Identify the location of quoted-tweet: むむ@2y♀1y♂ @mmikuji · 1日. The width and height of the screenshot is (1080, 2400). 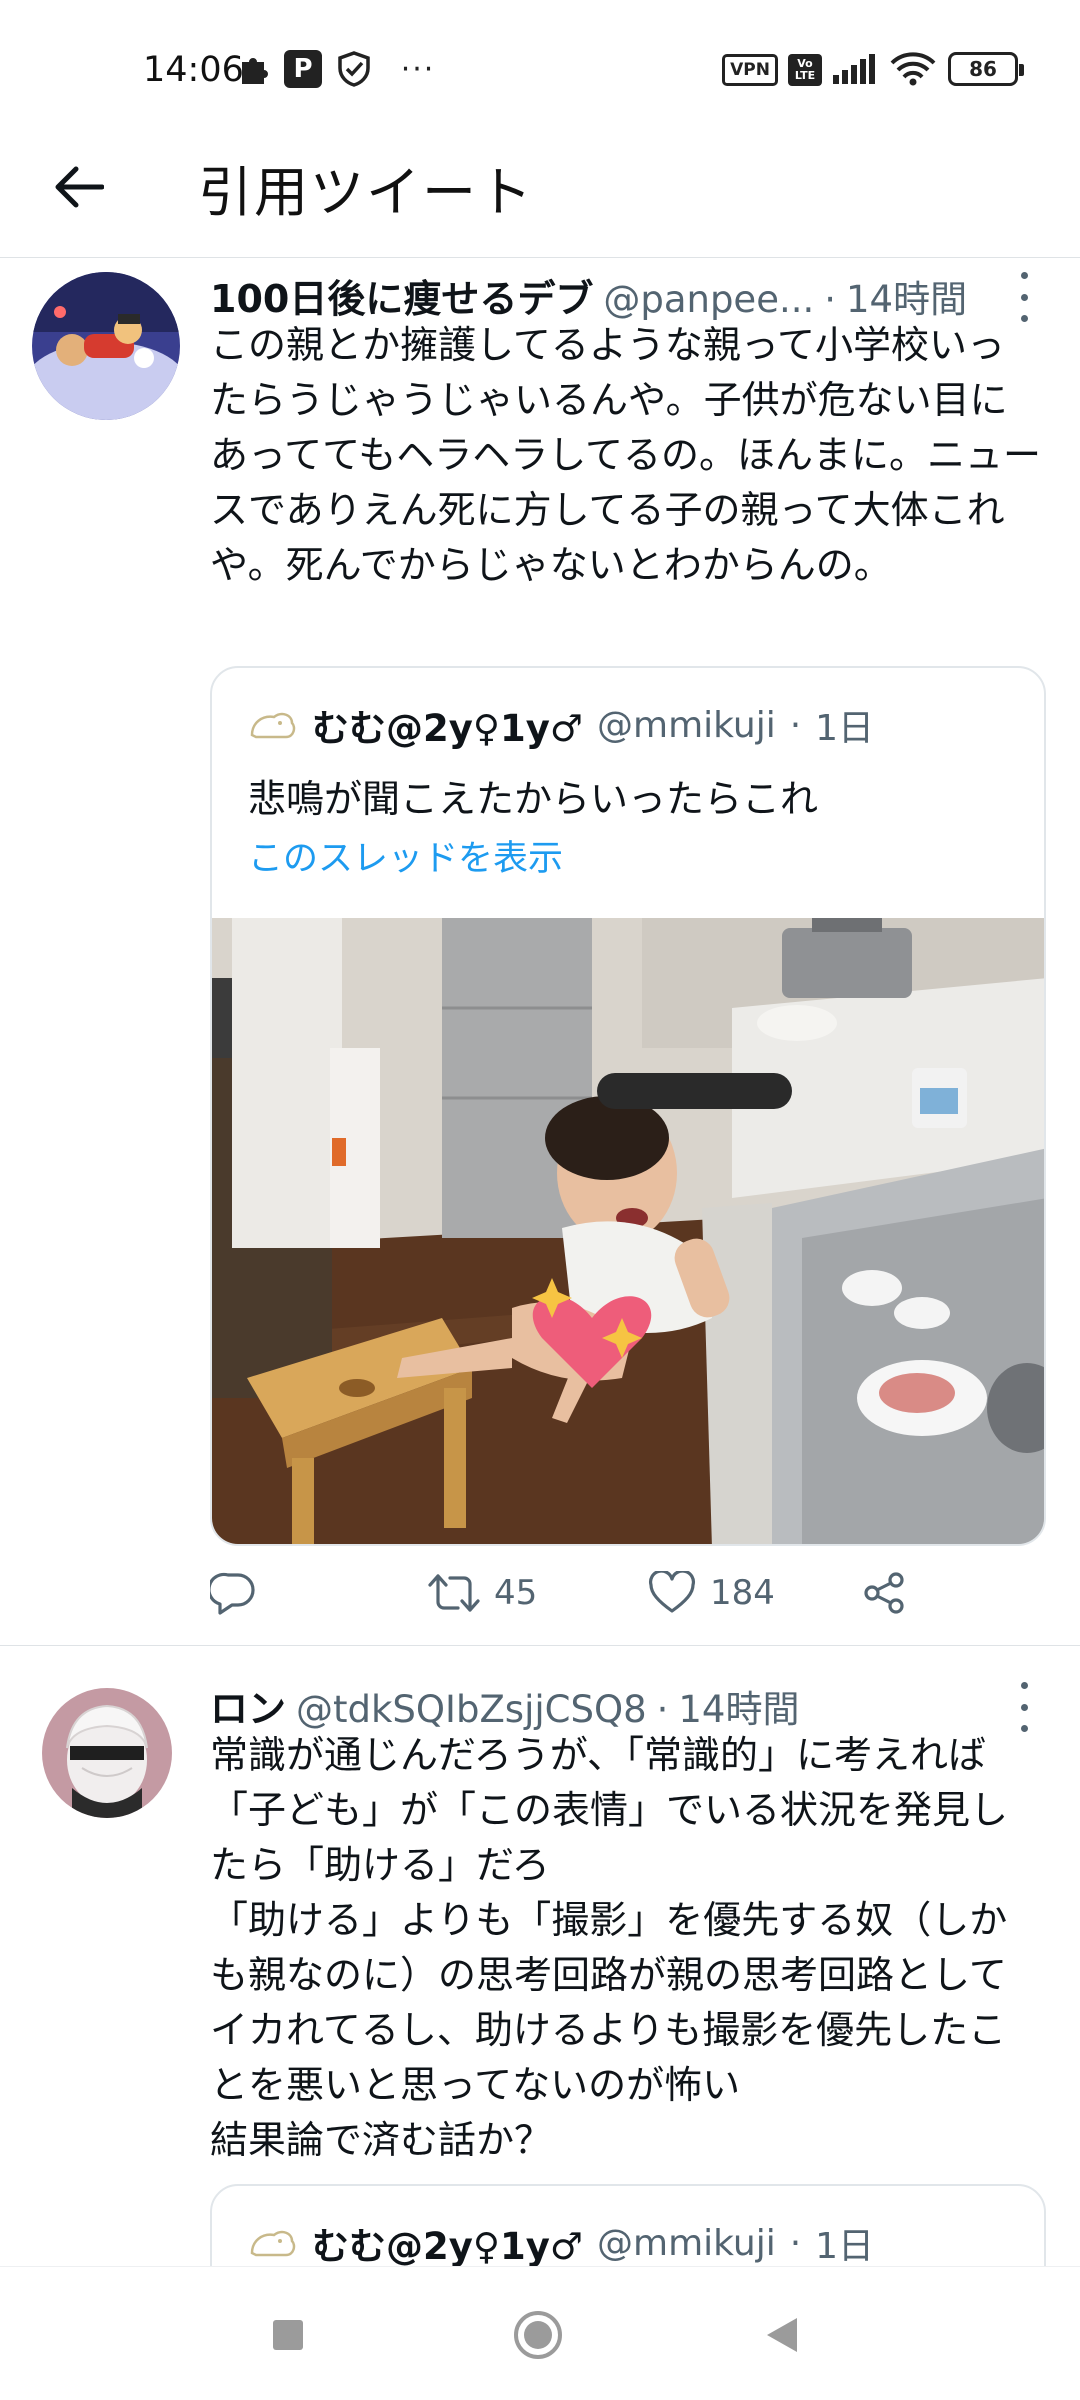
(628, 2225).